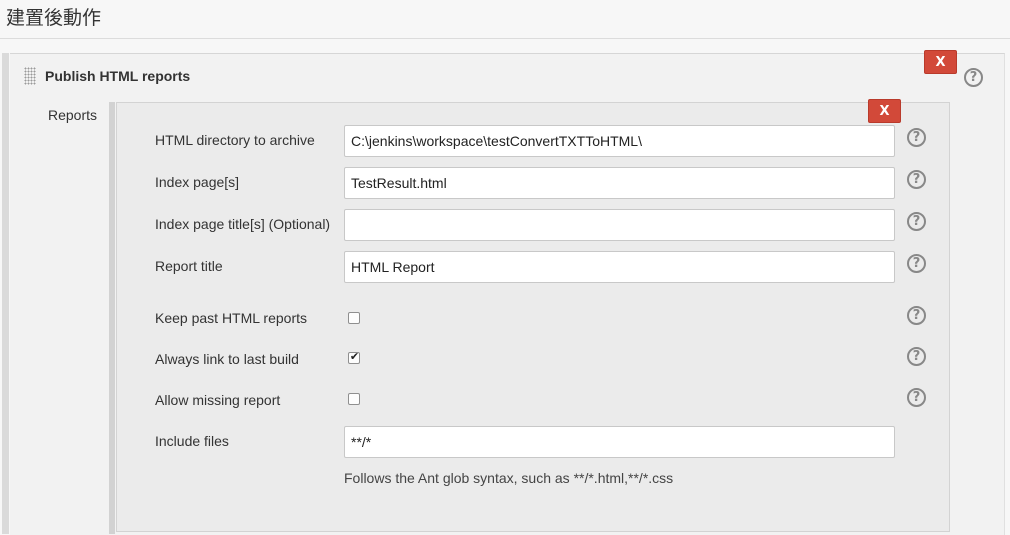 The width and height of the screenshot is (1010, 535). What do you see at coordinates (73, 115) in the screenshot?
I see `reports-label: Reports` at bounding box center [73, 115].